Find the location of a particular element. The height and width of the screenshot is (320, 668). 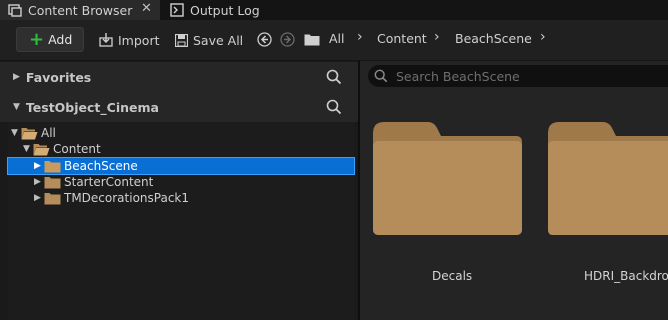

tab-bar: Content Browser ✕ Output Log is located at coordinates (334, 10).